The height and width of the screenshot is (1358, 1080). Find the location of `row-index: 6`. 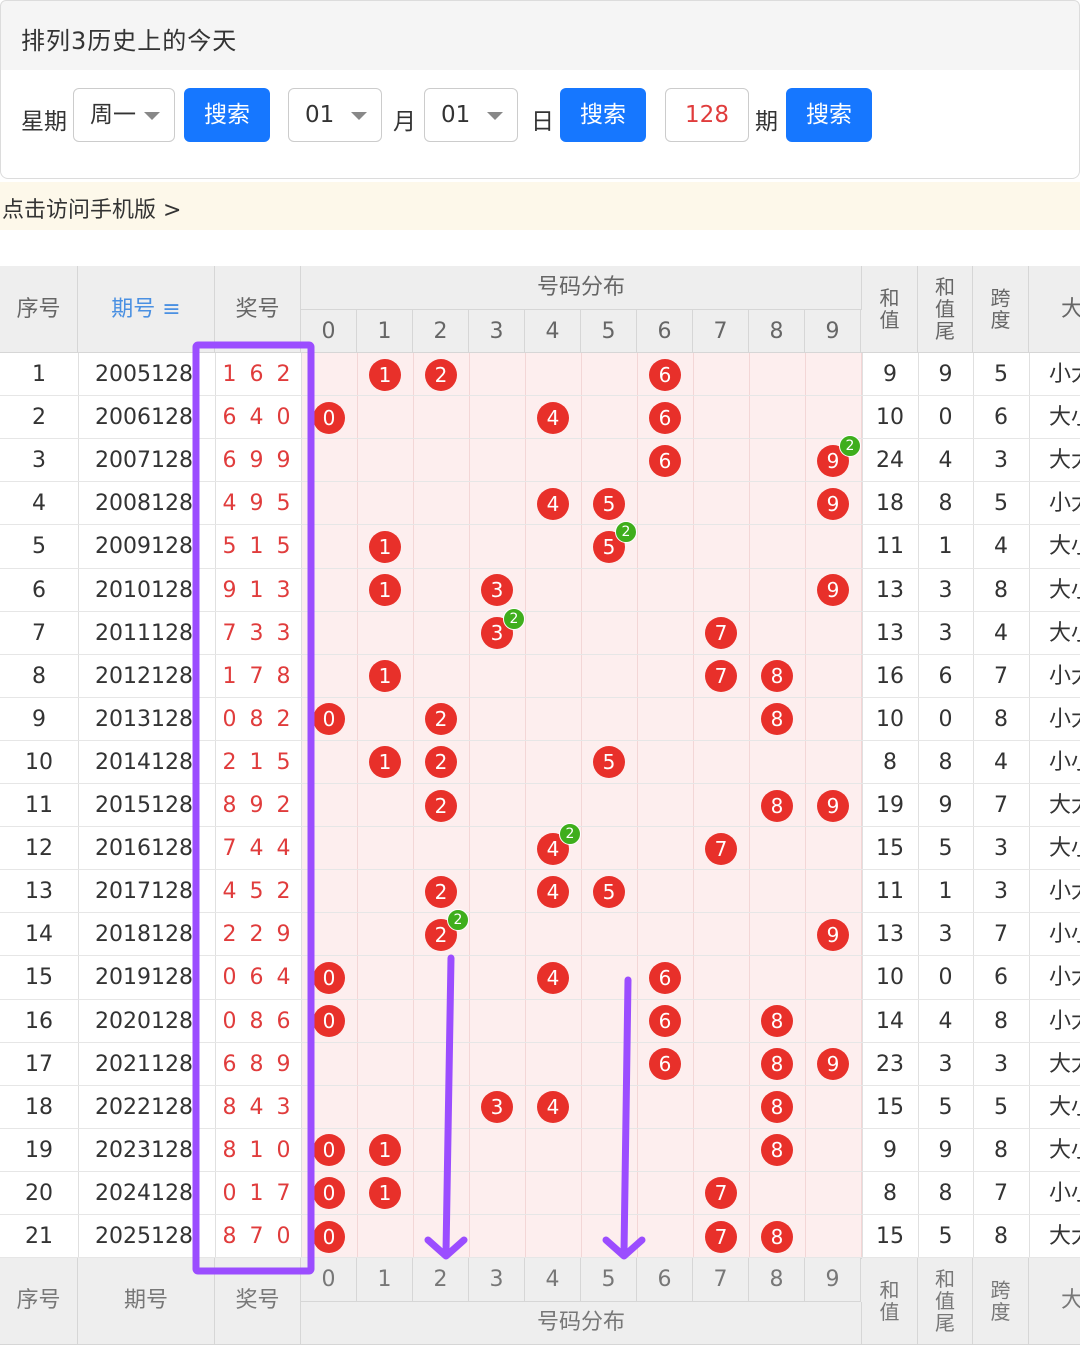

row-index: 6 is located at coordinates (39, 590).